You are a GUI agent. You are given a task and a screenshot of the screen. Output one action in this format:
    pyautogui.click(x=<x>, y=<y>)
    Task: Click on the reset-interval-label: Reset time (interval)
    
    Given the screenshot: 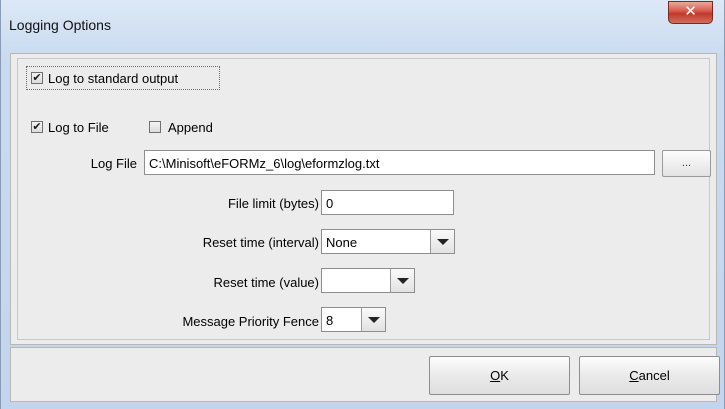 What is the action you would take?
    pyautogui.click(x=260, y=242)
    